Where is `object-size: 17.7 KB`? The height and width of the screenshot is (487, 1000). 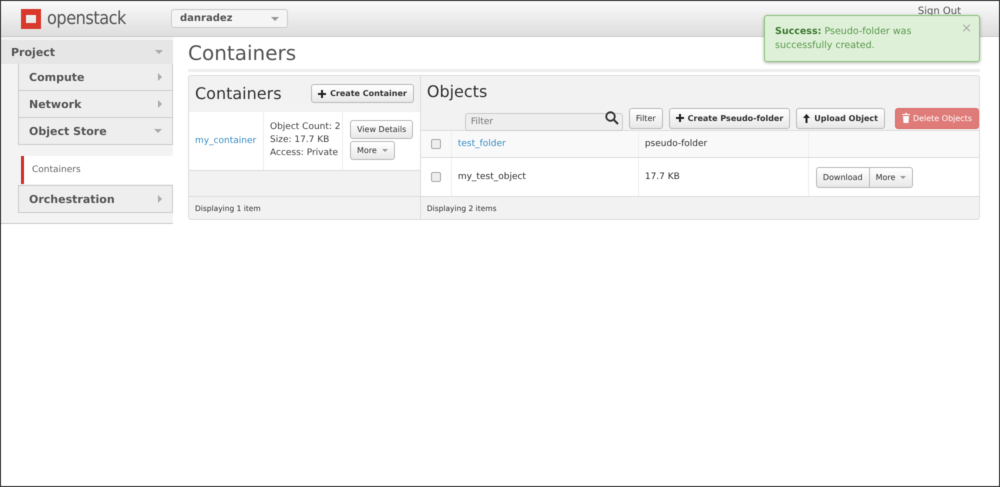
object-size: 17.7 KB is located at coordinates (662, 177).